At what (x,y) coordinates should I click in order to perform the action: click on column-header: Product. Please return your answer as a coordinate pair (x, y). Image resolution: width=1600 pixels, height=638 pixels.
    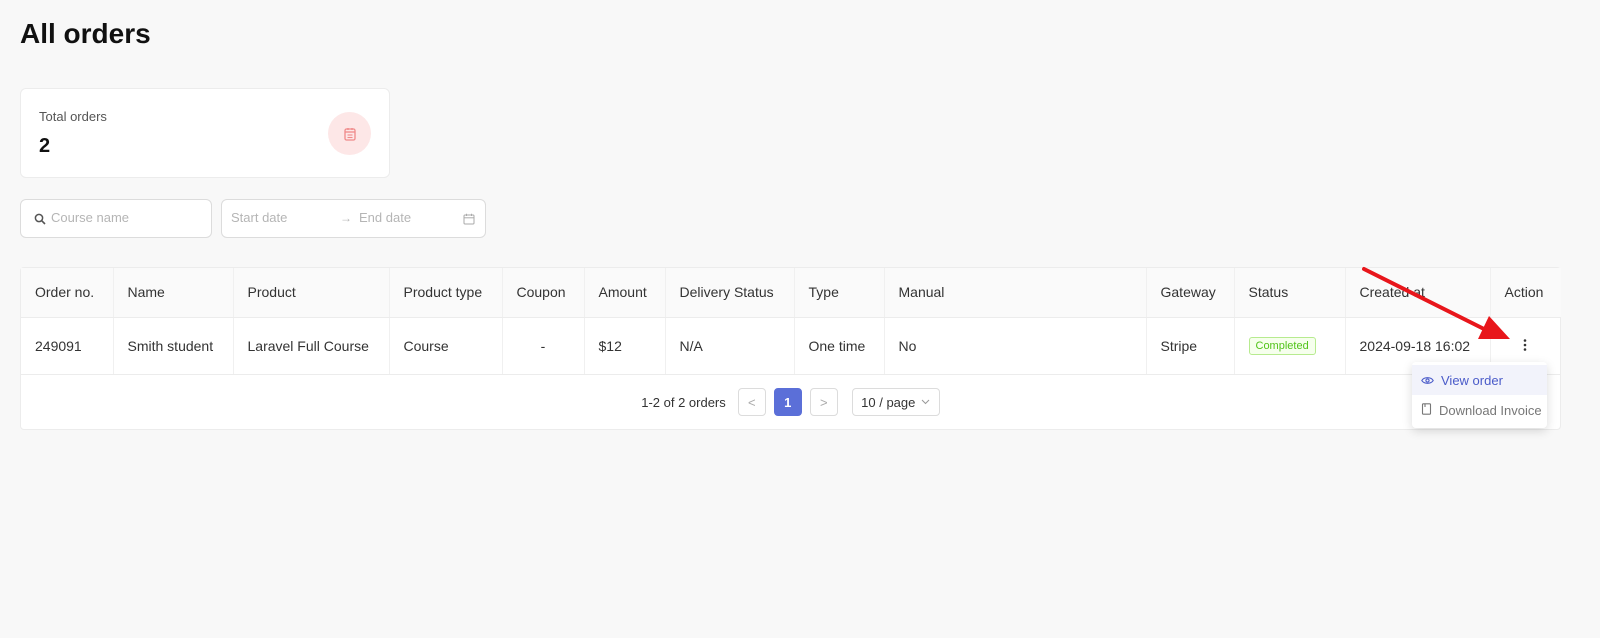
    Looking at the image, I should click on (311, 293).